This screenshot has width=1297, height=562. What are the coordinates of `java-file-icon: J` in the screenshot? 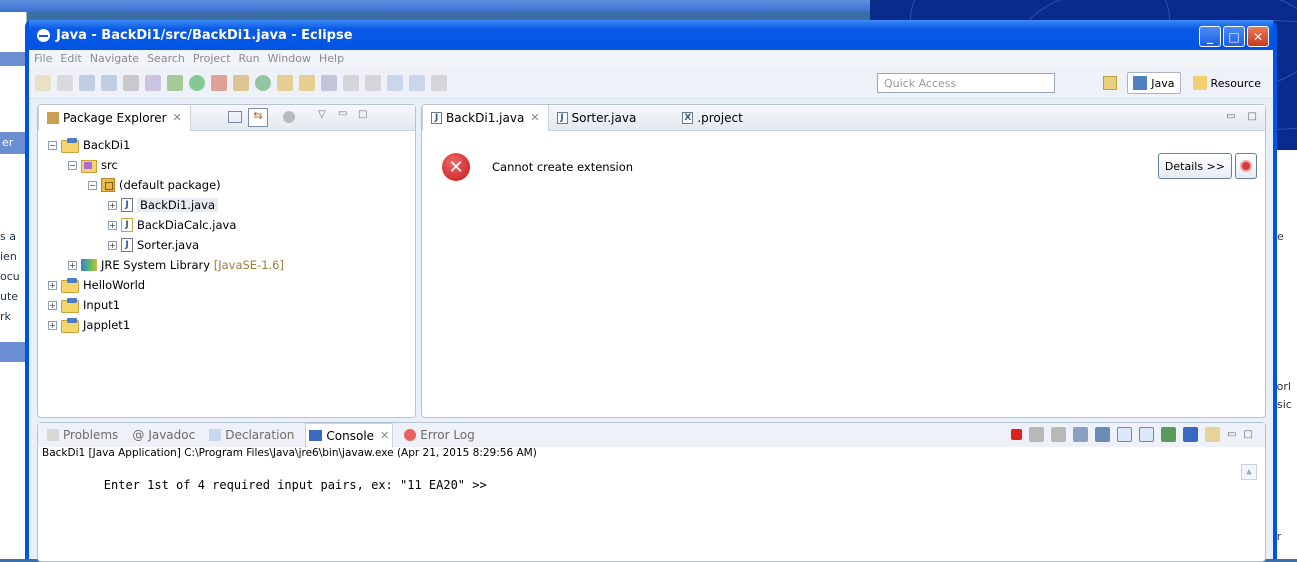 It's located at (127, 225).